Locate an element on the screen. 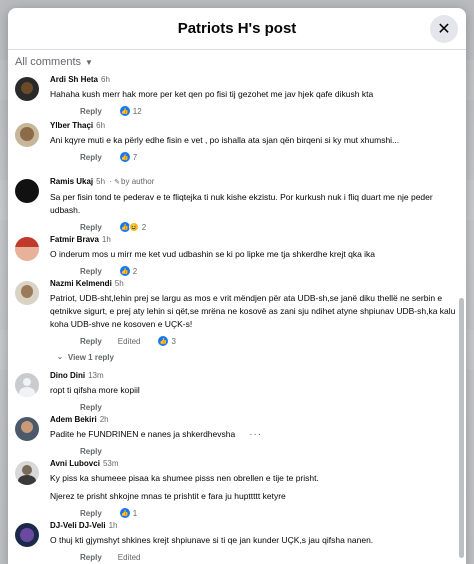 This screenshot has width=474, height=564. reaction-count: 1 is located at coordinates (135, 513).